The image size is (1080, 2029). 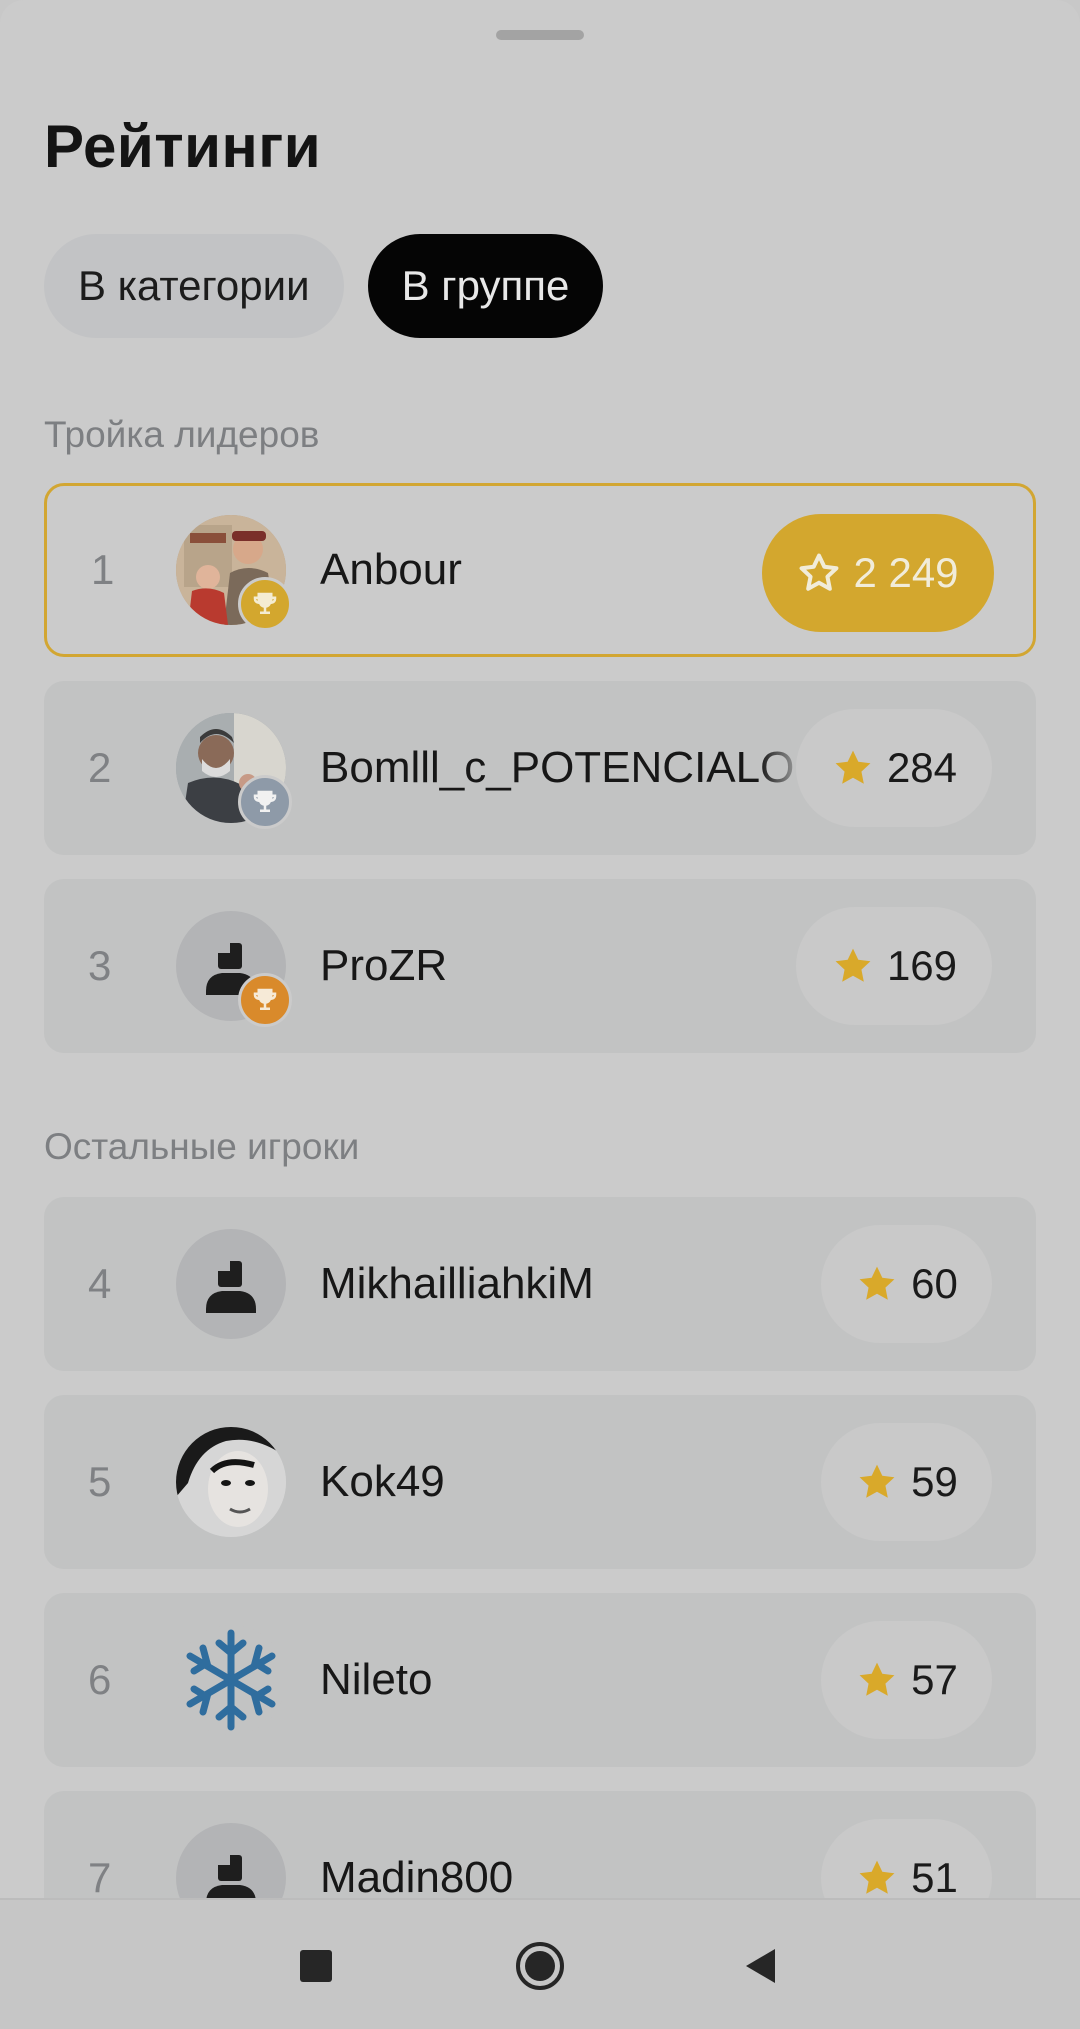 What do you see at coordinates (906, 1680) in the screenshot?
I see `score-badge: 57` at bounding box center [906, 1680].